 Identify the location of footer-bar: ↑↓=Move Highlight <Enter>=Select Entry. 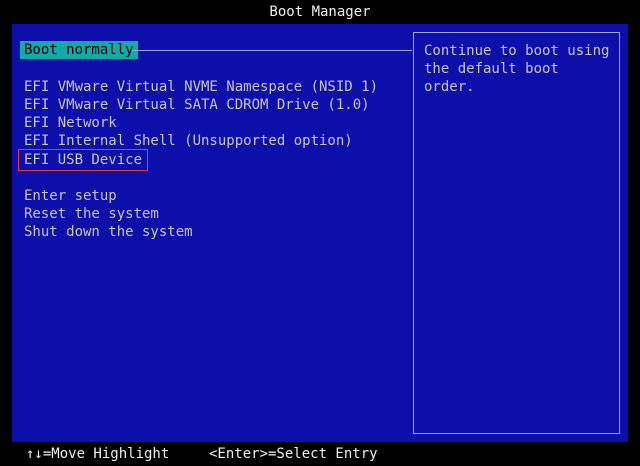
(320, 454).